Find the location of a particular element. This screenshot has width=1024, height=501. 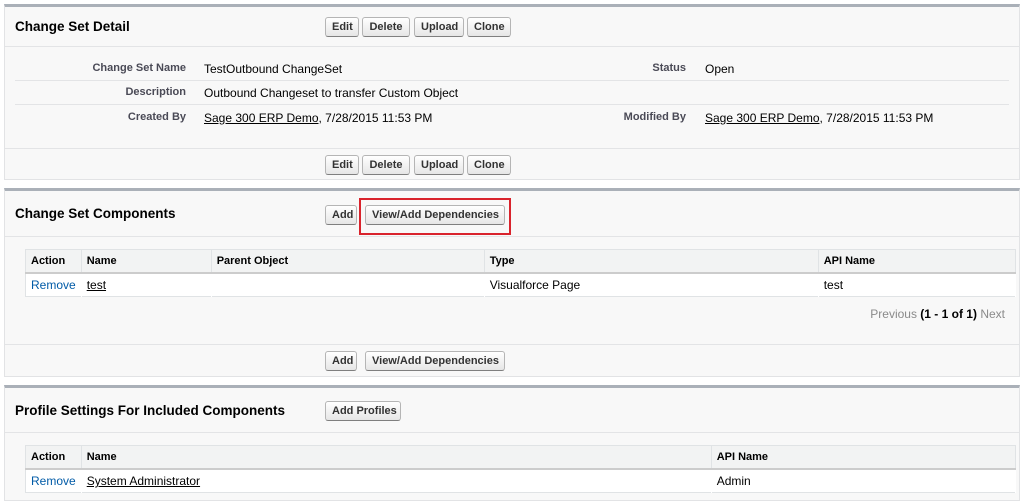

pagination: Previous (1 - 1 of 1) Next is located at coordinates (937, 314).